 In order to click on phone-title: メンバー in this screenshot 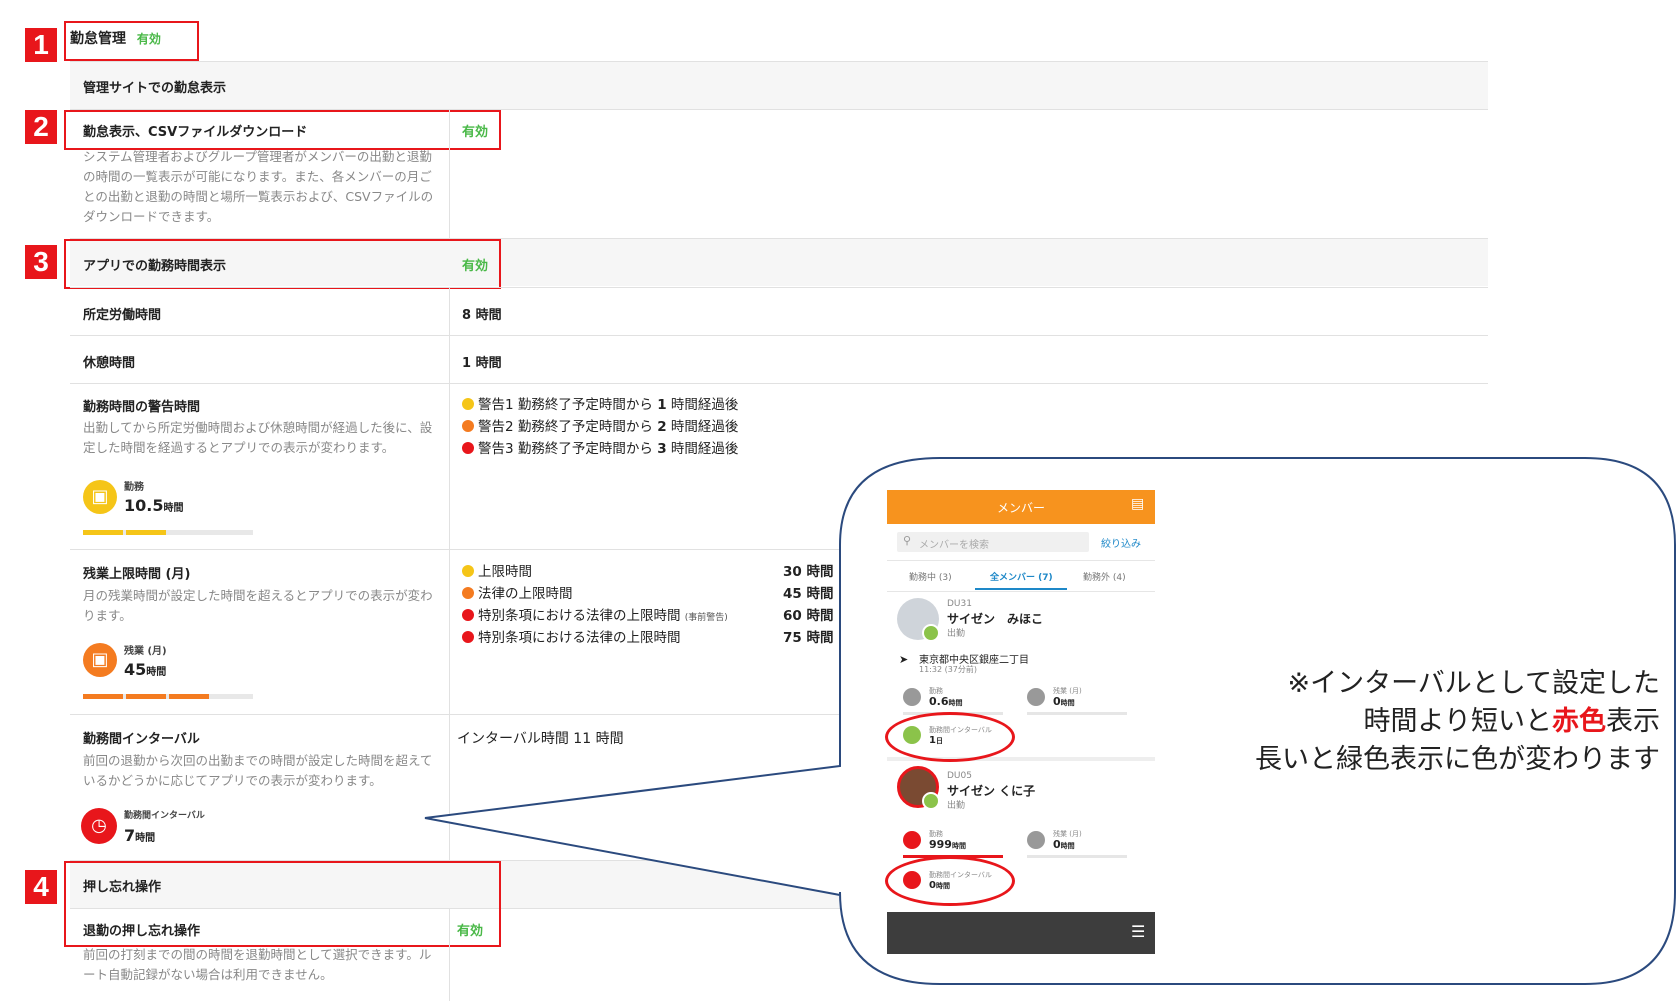, I will do `click(1021, 508)`.